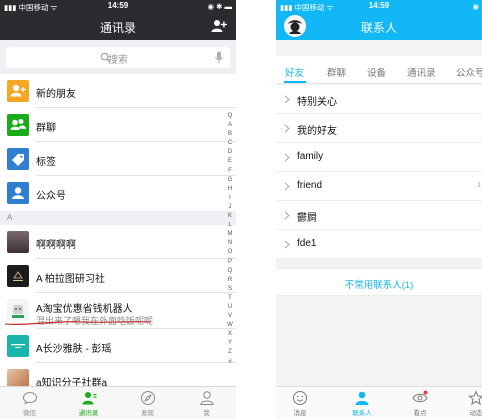 This screenshot has width=482, height=419. What do you see at coordinates (379, 99) in the screenshot?
I see `friend-group-row: 特别关心` at bounding box center [379, 99].